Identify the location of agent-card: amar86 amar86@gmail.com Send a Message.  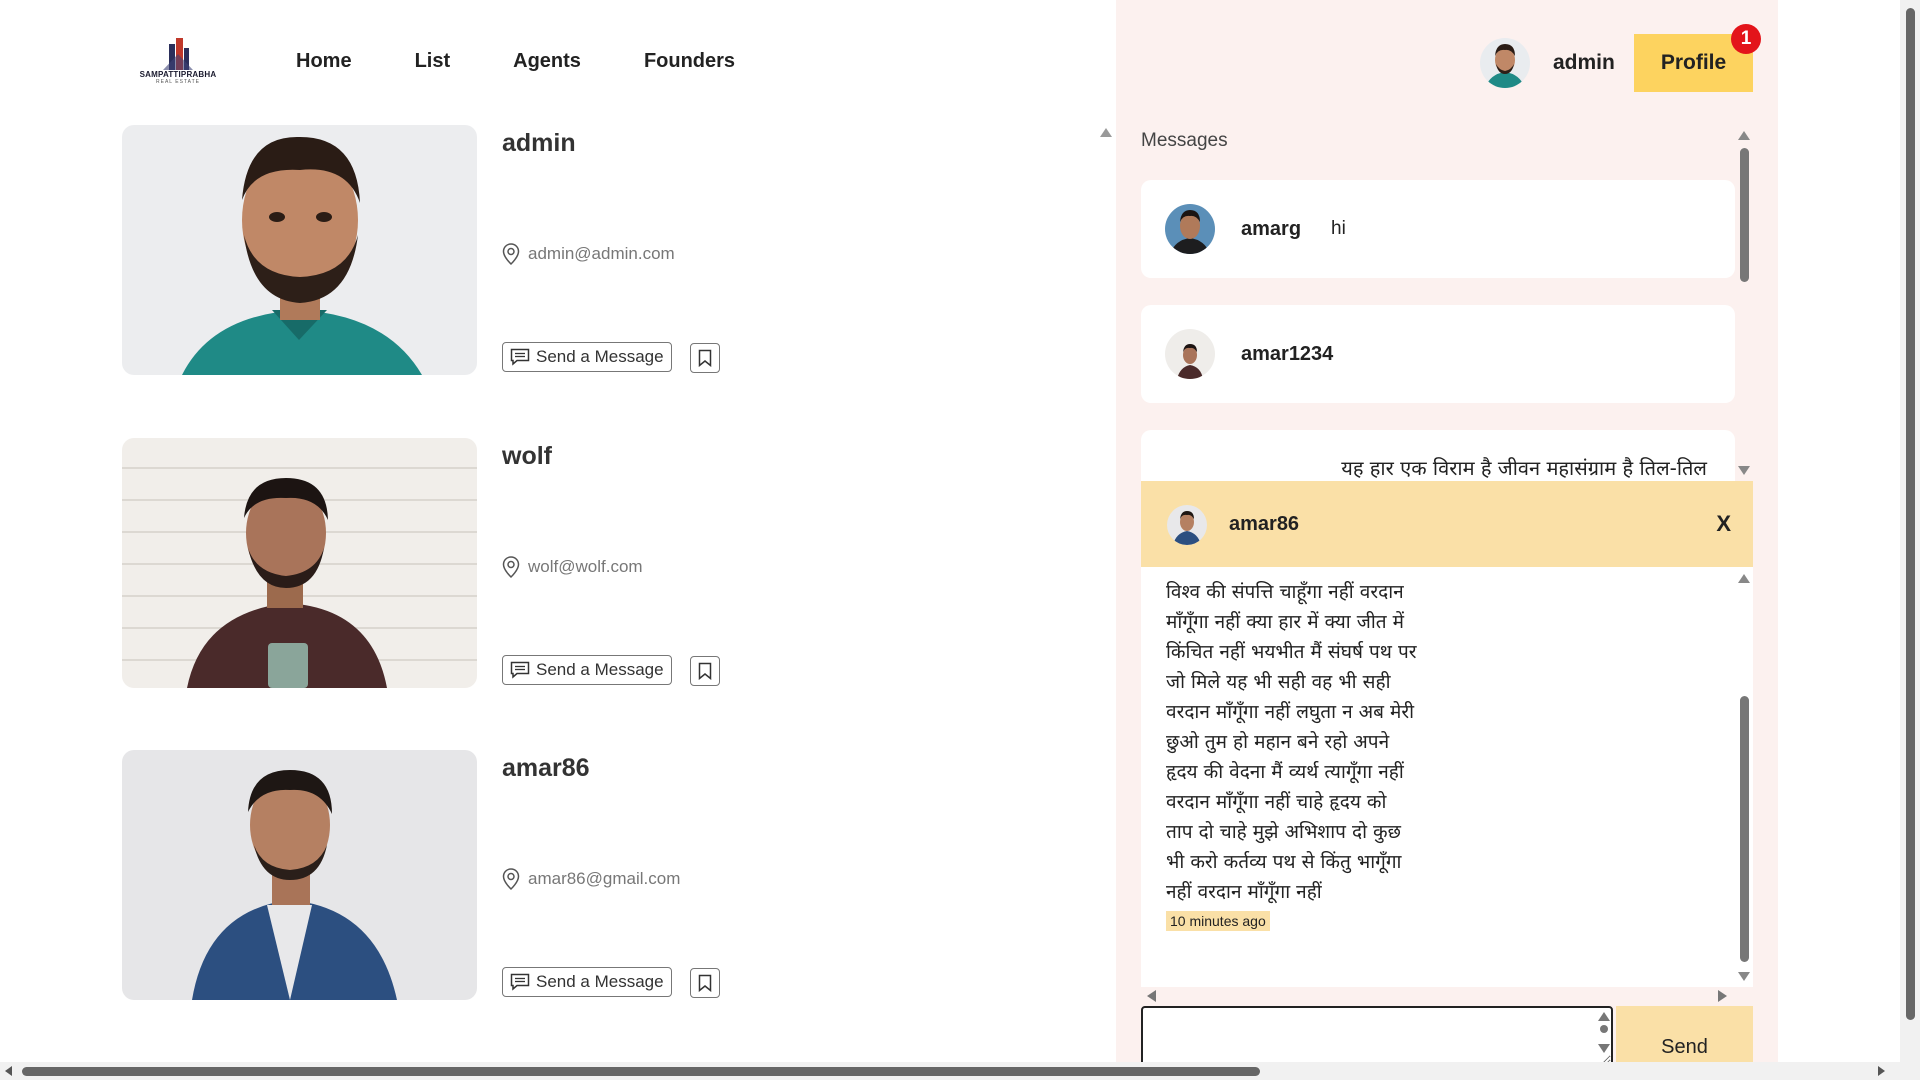
(572, 875).